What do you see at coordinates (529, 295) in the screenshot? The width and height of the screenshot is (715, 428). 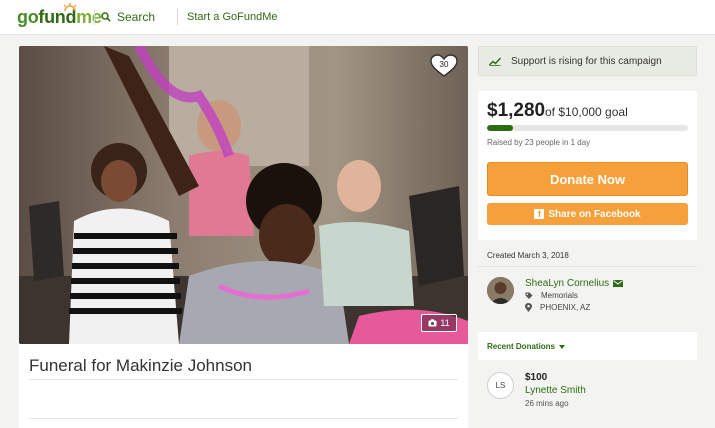 I see `tag-icon` at bounding box center [529, 295].